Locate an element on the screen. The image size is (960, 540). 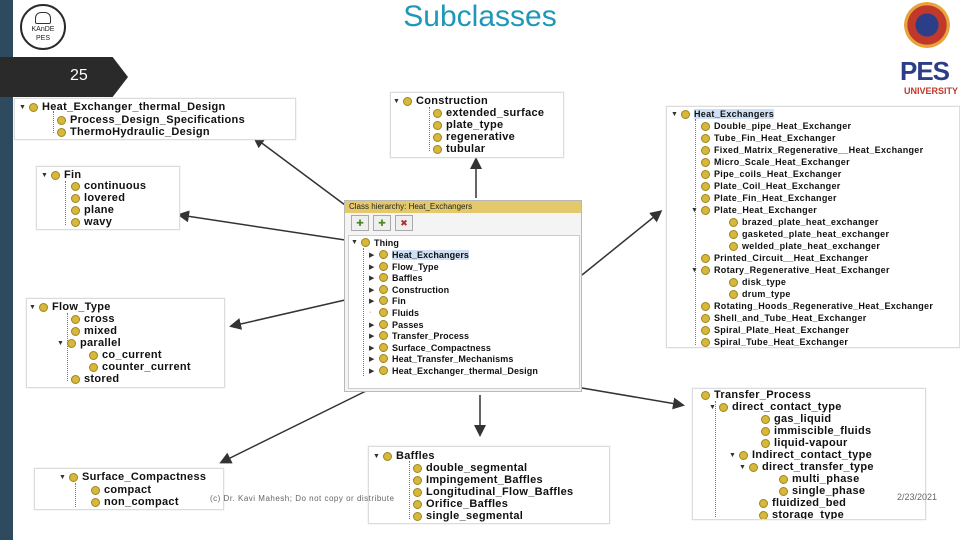
tree-node: single_phase is located at coordinates (828, 491).